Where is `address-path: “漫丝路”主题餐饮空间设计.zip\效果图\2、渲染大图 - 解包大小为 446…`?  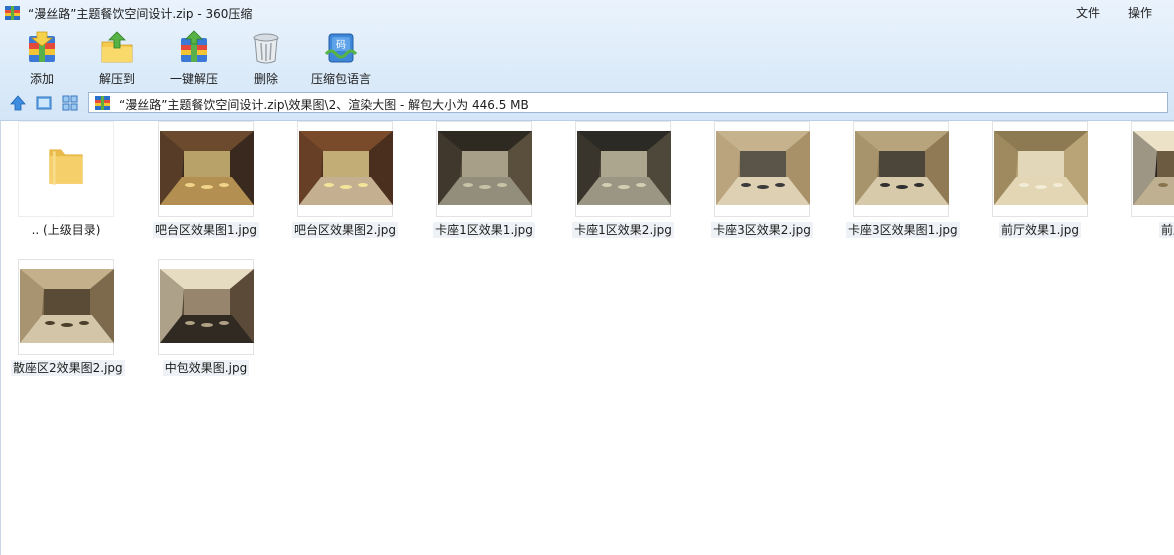 address-path: “漫丝路”主题餐饮空间设计.zip\效果图\2、渲染大图 - 解包大小为 446… is located at coordinates (324, 105).